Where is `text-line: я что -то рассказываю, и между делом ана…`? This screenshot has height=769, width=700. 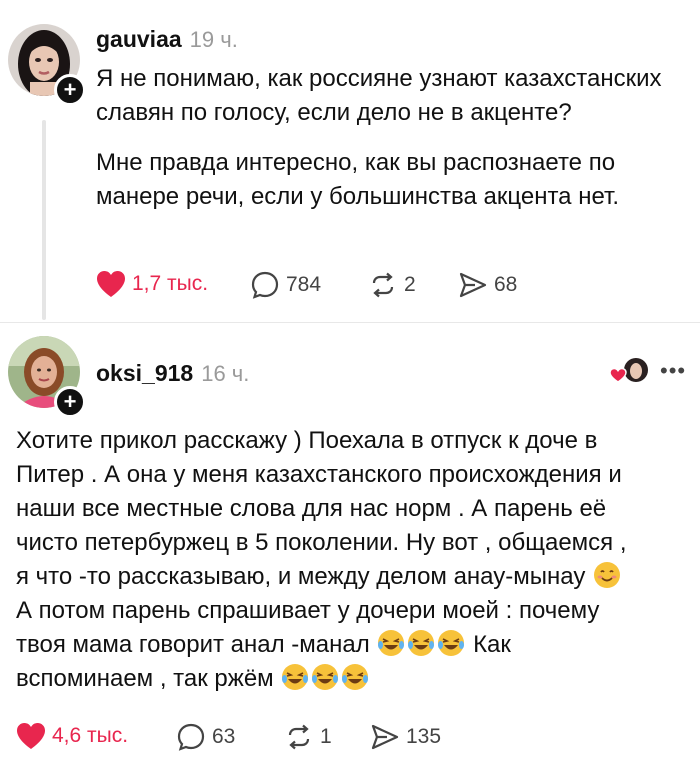
text-line: я что -то рассказываю, и между делом ана… is located at coordinates (356, 577).